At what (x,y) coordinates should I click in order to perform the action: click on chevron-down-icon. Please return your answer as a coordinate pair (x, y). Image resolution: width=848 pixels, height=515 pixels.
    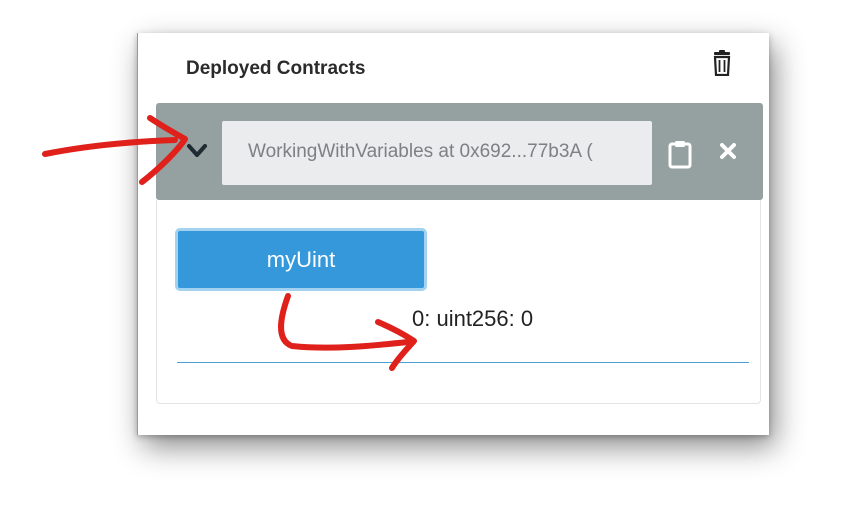
    Looking at the image, I should click on (197, 151).